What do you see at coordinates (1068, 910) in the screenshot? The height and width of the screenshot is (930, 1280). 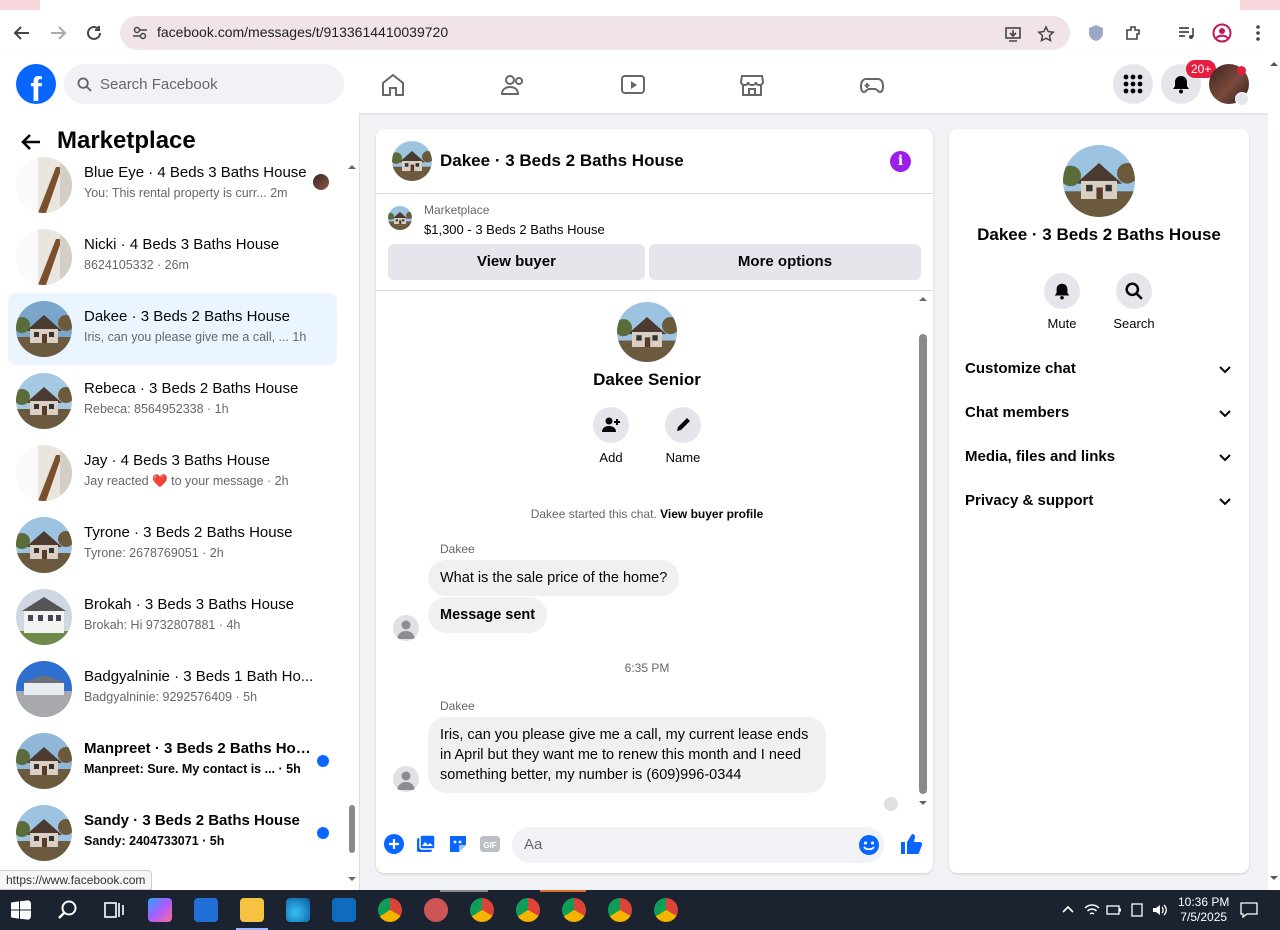 I see `chevron-up-icon` at bounding box center [1068, 910].